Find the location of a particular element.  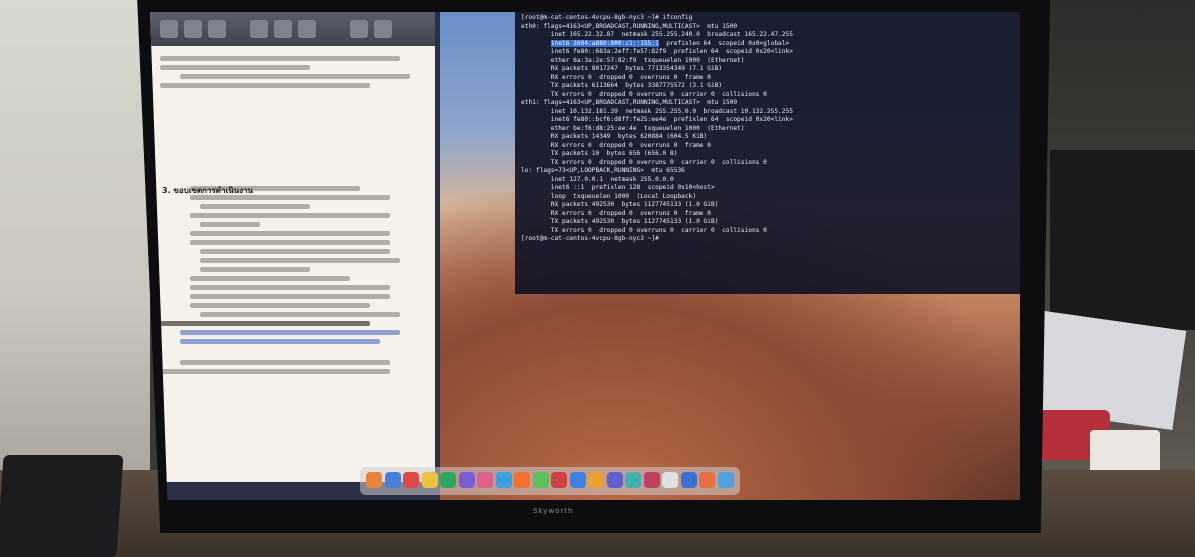

section-heading: 3. ขอบเขตการดำเนินงาน is located at coordinates (207, 190).